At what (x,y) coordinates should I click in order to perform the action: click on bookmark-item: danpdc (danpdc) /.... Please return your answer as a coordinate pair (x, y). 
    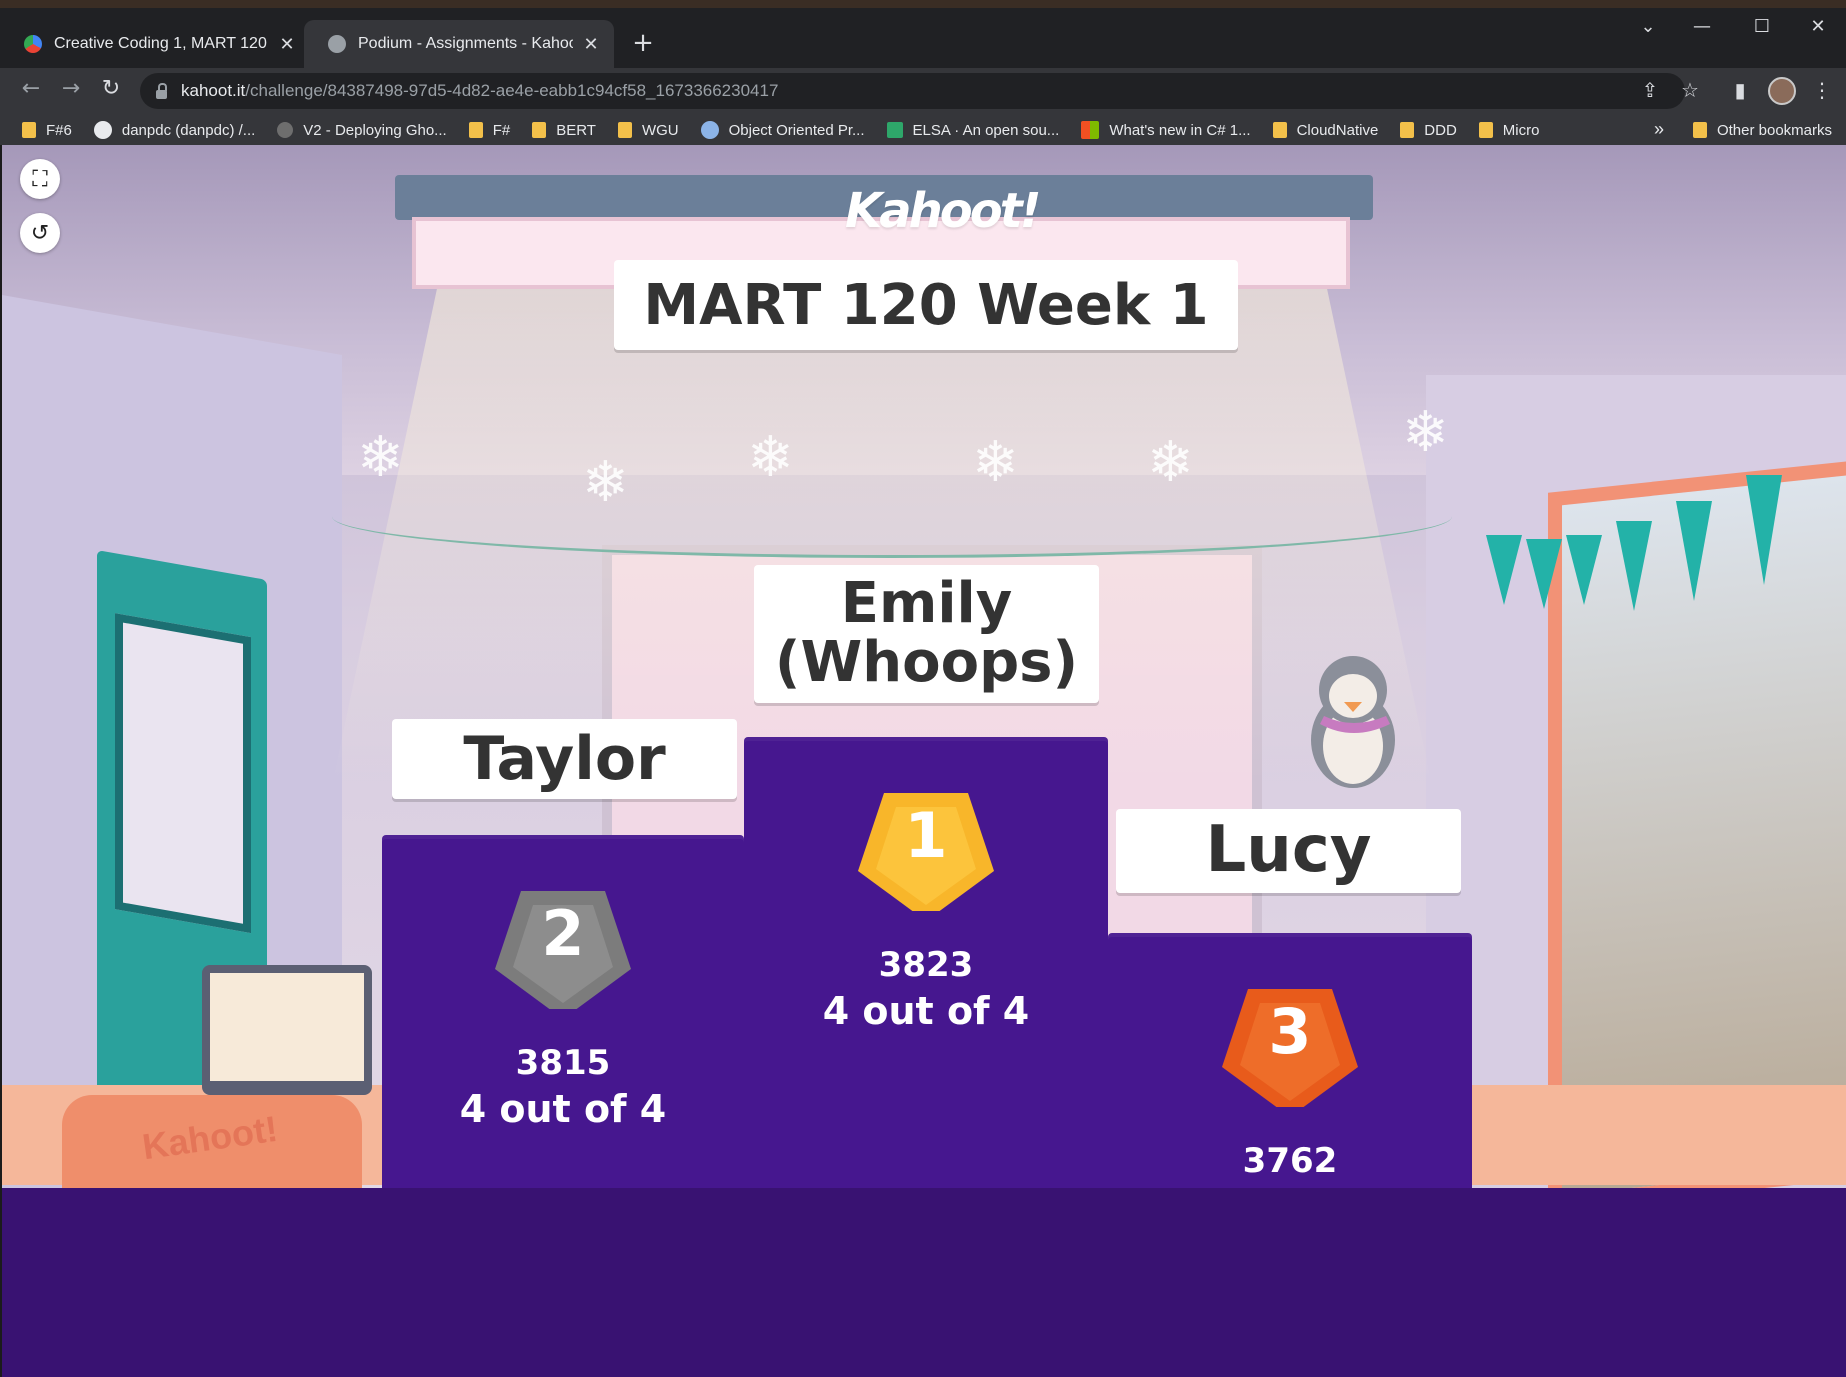
    Looking at the image, I should click on (174, 130).